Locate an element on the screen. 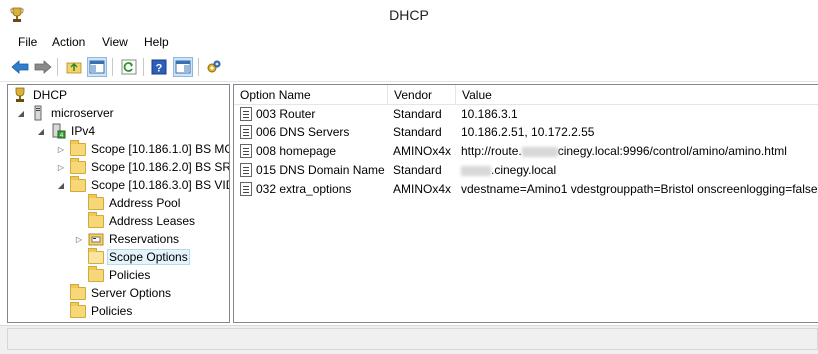 This screenshot has width=818, height=354. reservations-icon is located at coordinates (96, 239).